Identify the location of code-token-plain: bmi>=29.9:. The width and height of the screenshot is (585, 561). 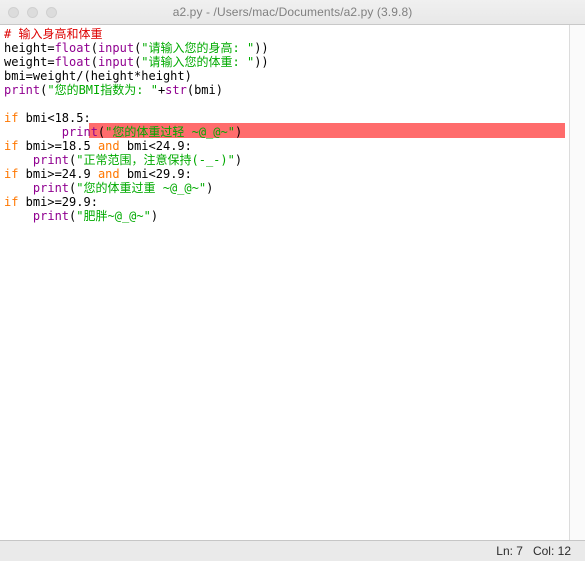
(58, 202).